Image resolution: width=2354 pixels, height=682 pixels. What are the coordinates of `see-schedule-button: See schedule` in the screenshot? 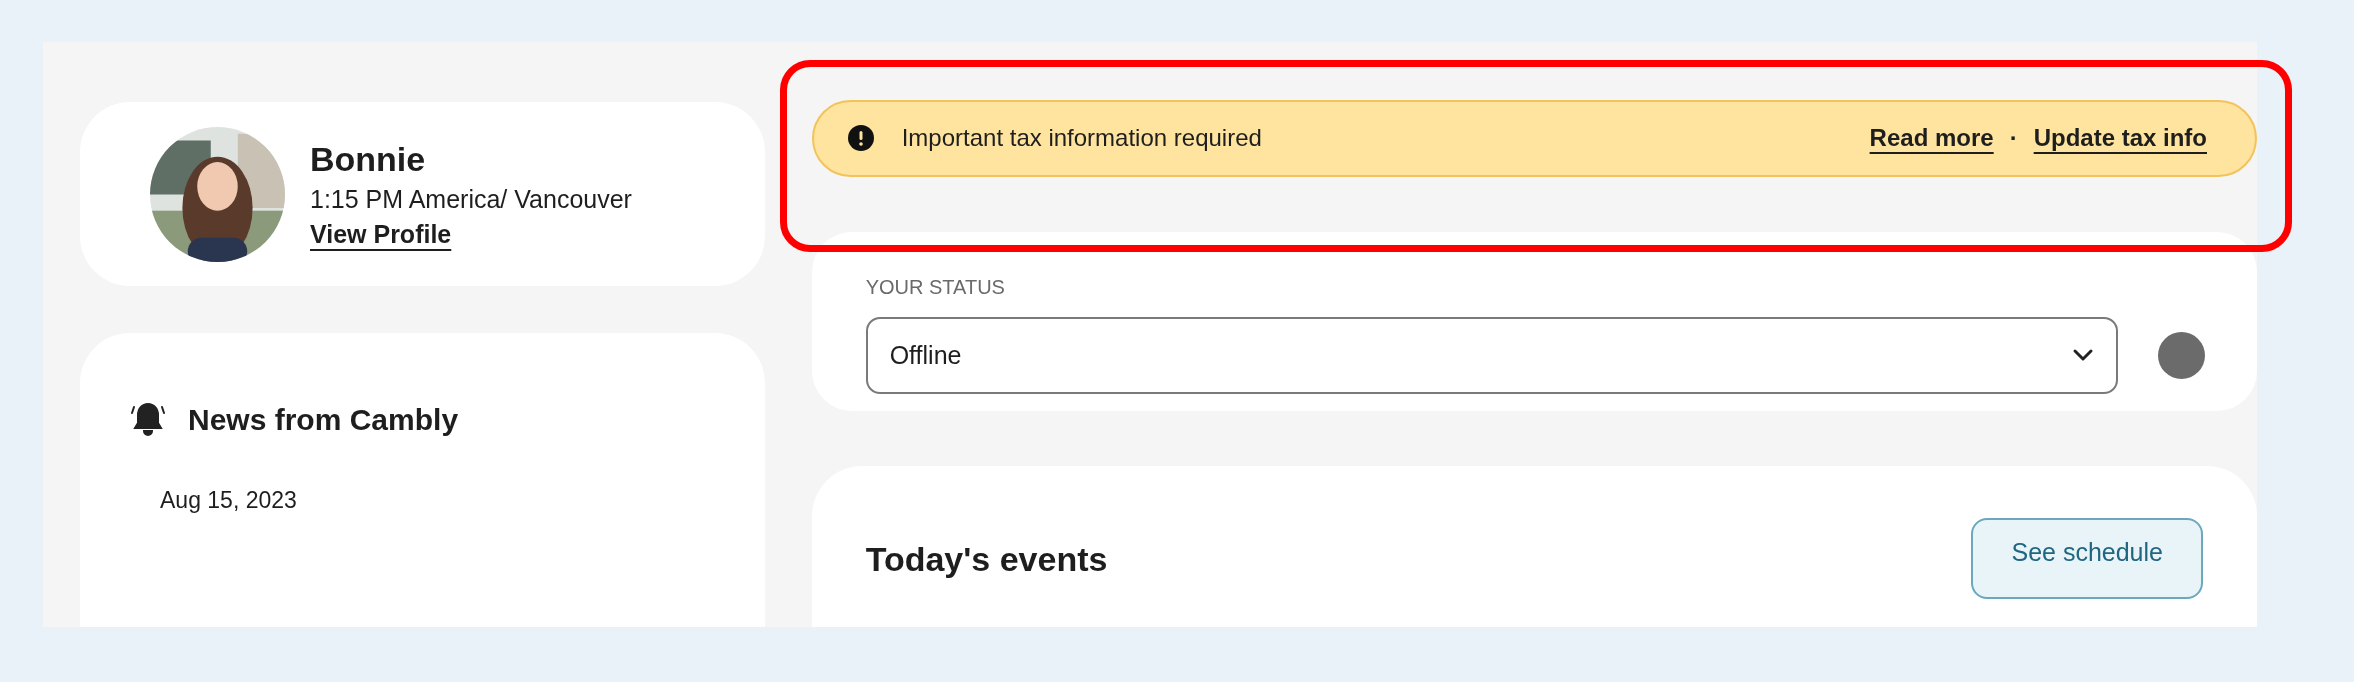 It's located at (2087, 559).